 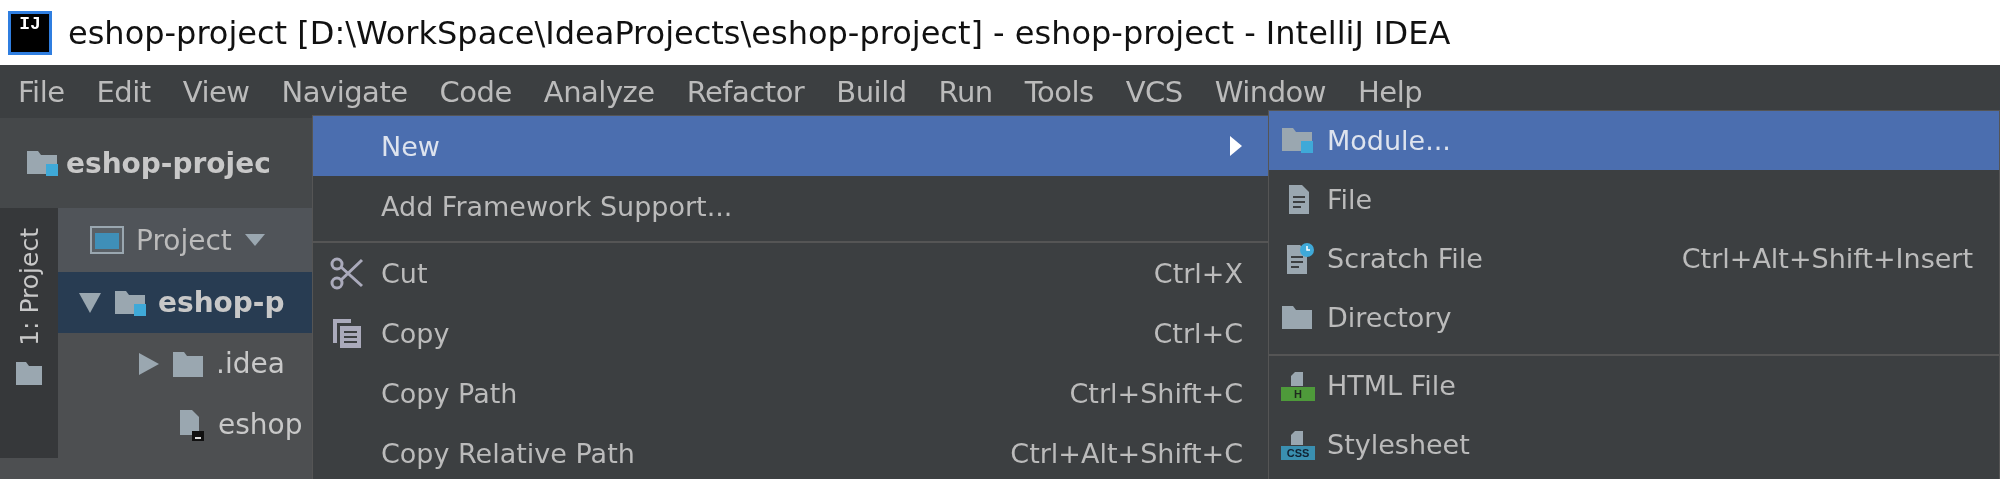 I want to click on shortcut-text: Ctrl+X, so click(x=1198, y=273).